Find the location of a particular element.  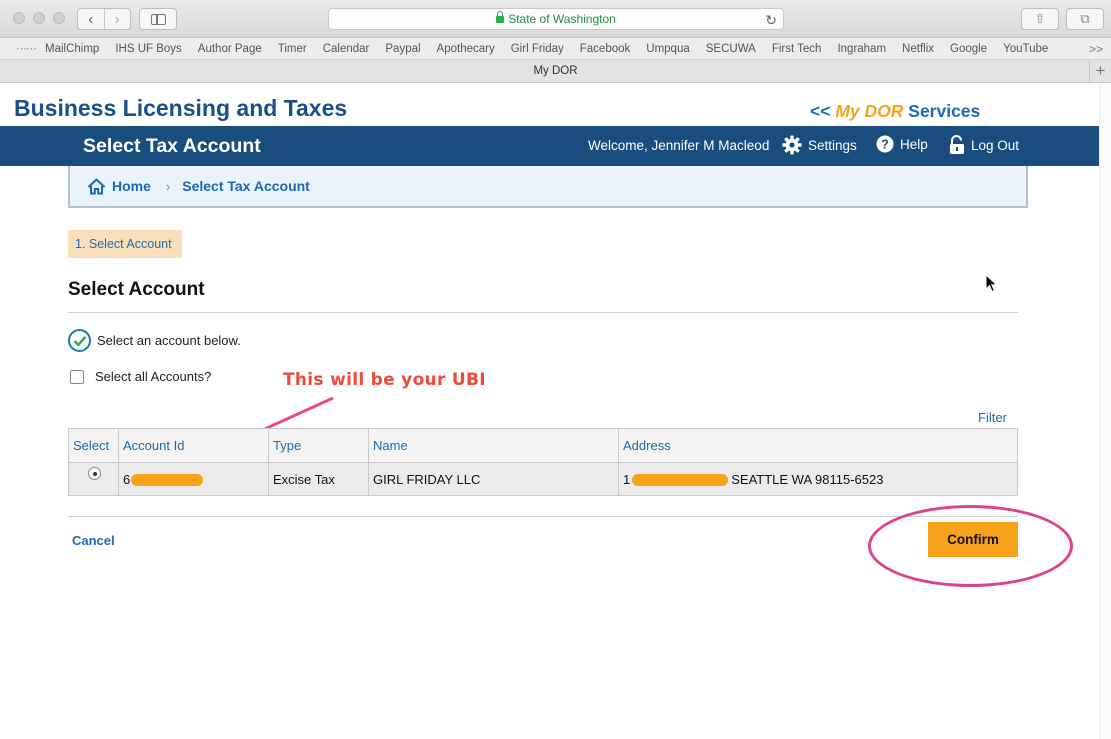

select-all-row: Select all Accounts? is located at coordinates (140, 376).